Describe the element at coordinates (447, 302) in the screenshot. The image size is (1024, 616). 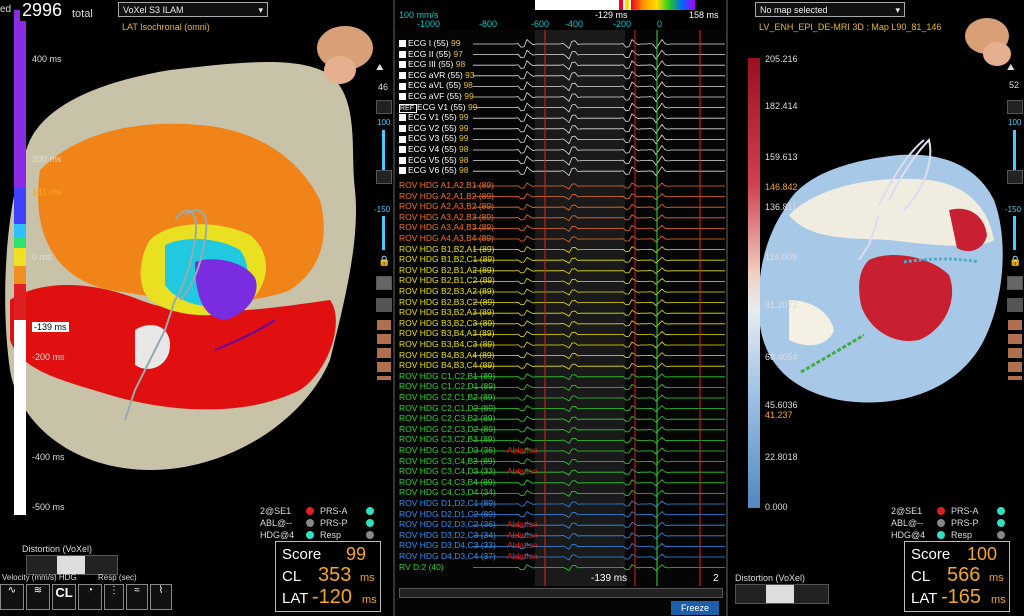
I see `hdg-channel-label: ROV HDG B2,B3,C2 (89)` at that location.